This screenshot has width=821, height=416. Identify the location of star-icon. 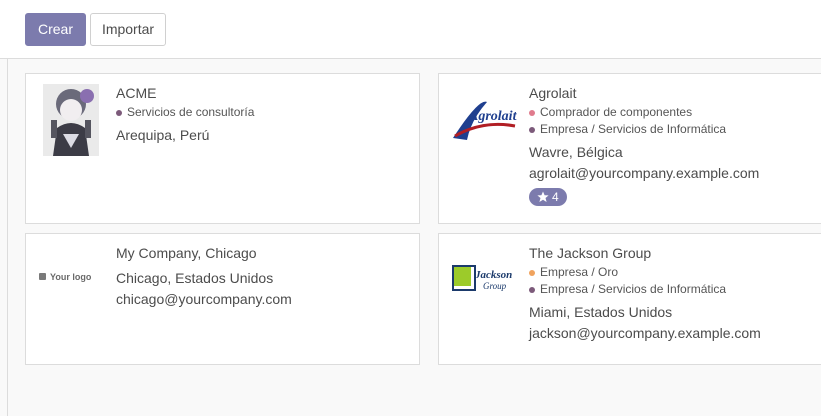
(543, 196).